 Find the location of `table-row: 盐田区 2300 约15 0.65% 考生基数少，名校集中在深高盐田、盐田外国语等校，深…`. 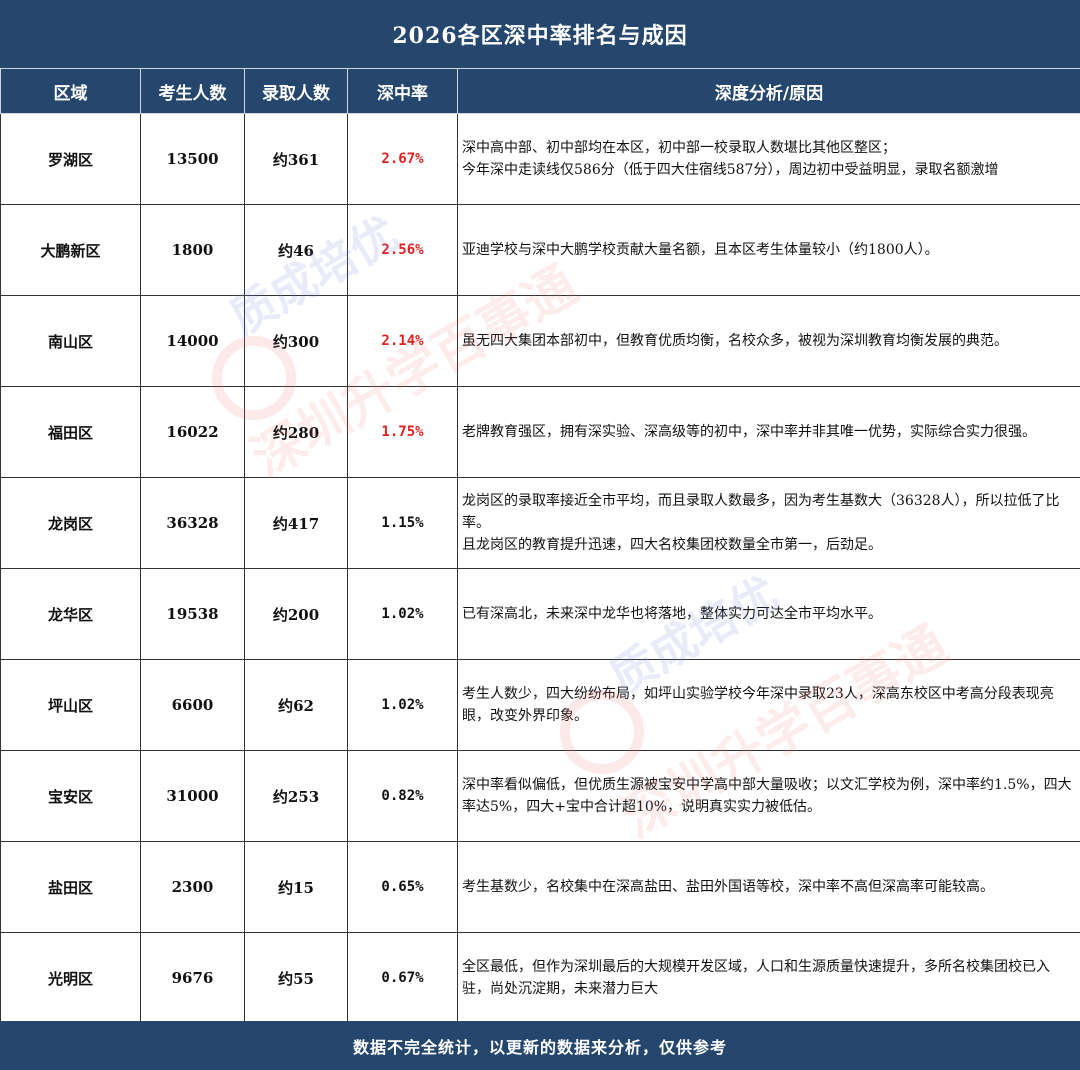

table-row: 盐田区 2300 约15 0.65% 考生基数少，名校集中在深高盐田、盐田外国语等校，深… is located at coordinates (540, 887).